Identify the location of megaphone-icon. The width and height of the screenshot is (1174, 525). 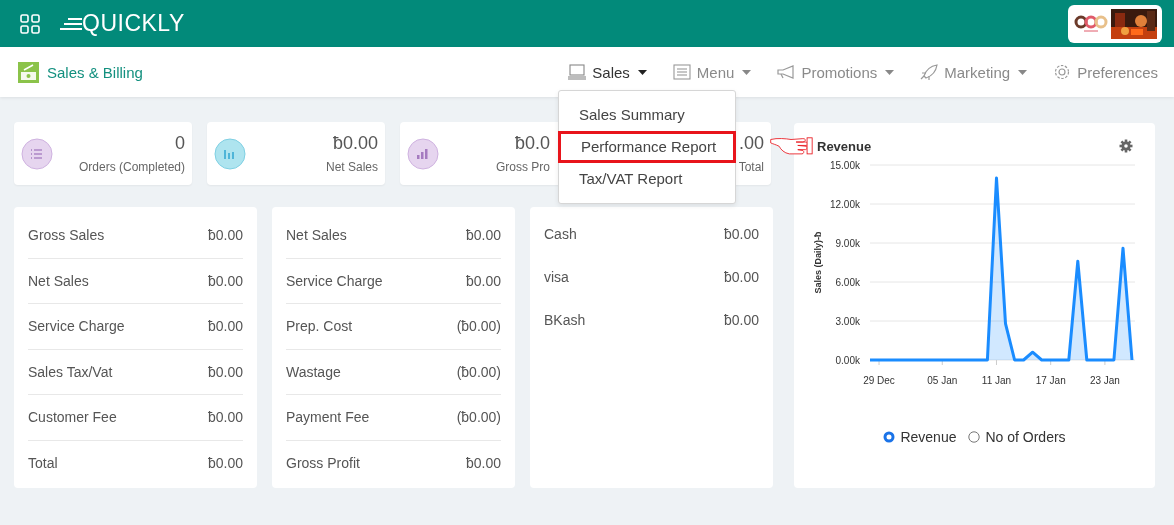
(786, 72).